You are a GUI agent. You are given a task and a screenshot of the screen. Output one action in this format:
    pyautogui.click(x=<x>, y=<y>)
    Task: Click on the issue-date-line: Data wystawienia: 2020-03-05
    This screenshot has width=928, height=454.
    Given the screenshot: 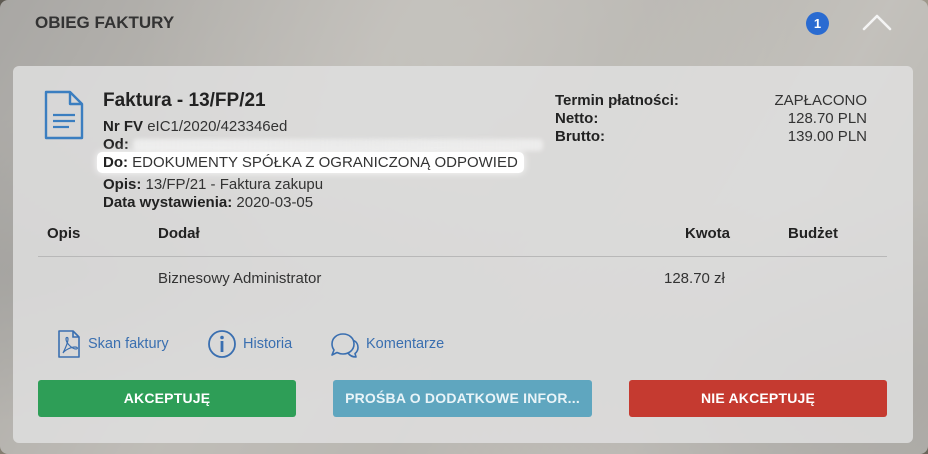 What is the action you would take?
    pyautogui.click(x=208, y=202)
    